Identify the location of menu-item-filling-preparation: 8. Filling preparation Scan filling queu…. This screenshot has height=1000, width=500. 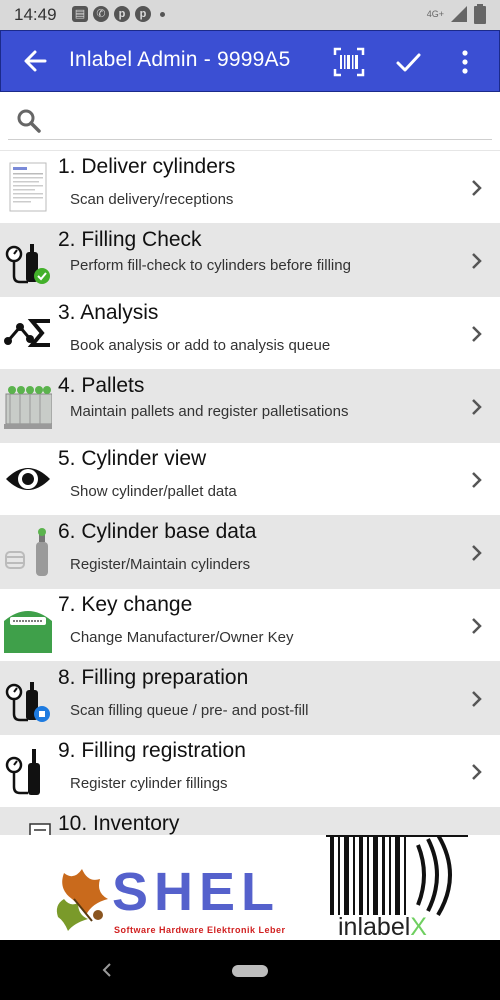
(250, 697).